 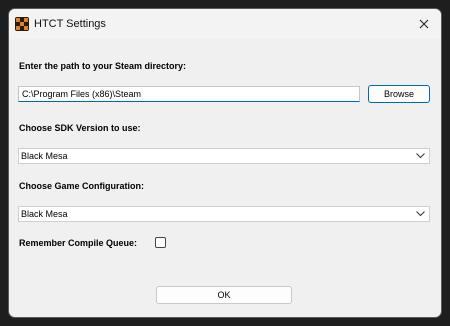 What do you see at coordinates (224, 214) in the screenshot?
I see `game-config-select: Black Mesa` at bounding box center [224, 214].